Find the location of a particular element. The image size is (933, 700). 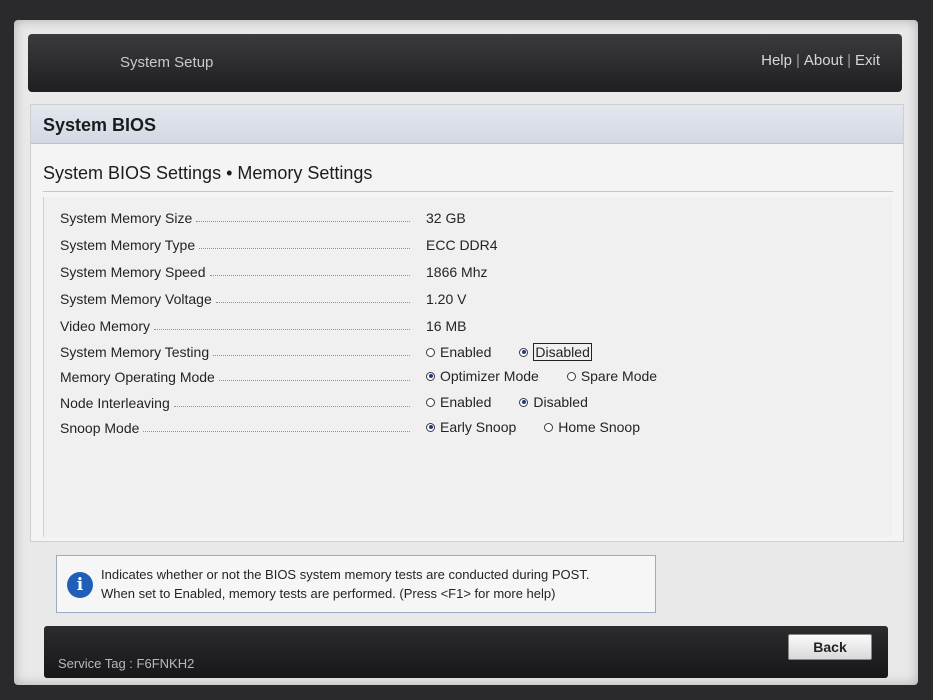

bottom-bar: Service Tag : F6FNKH2 Back is located at coordinates (466, 652).